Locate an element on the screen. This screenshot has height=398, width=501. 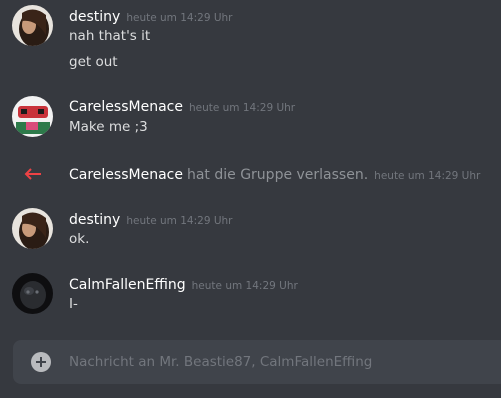
message-header: CalmFallenEffing heute um 14:29 Uhr is located at coordinates (183, 284).